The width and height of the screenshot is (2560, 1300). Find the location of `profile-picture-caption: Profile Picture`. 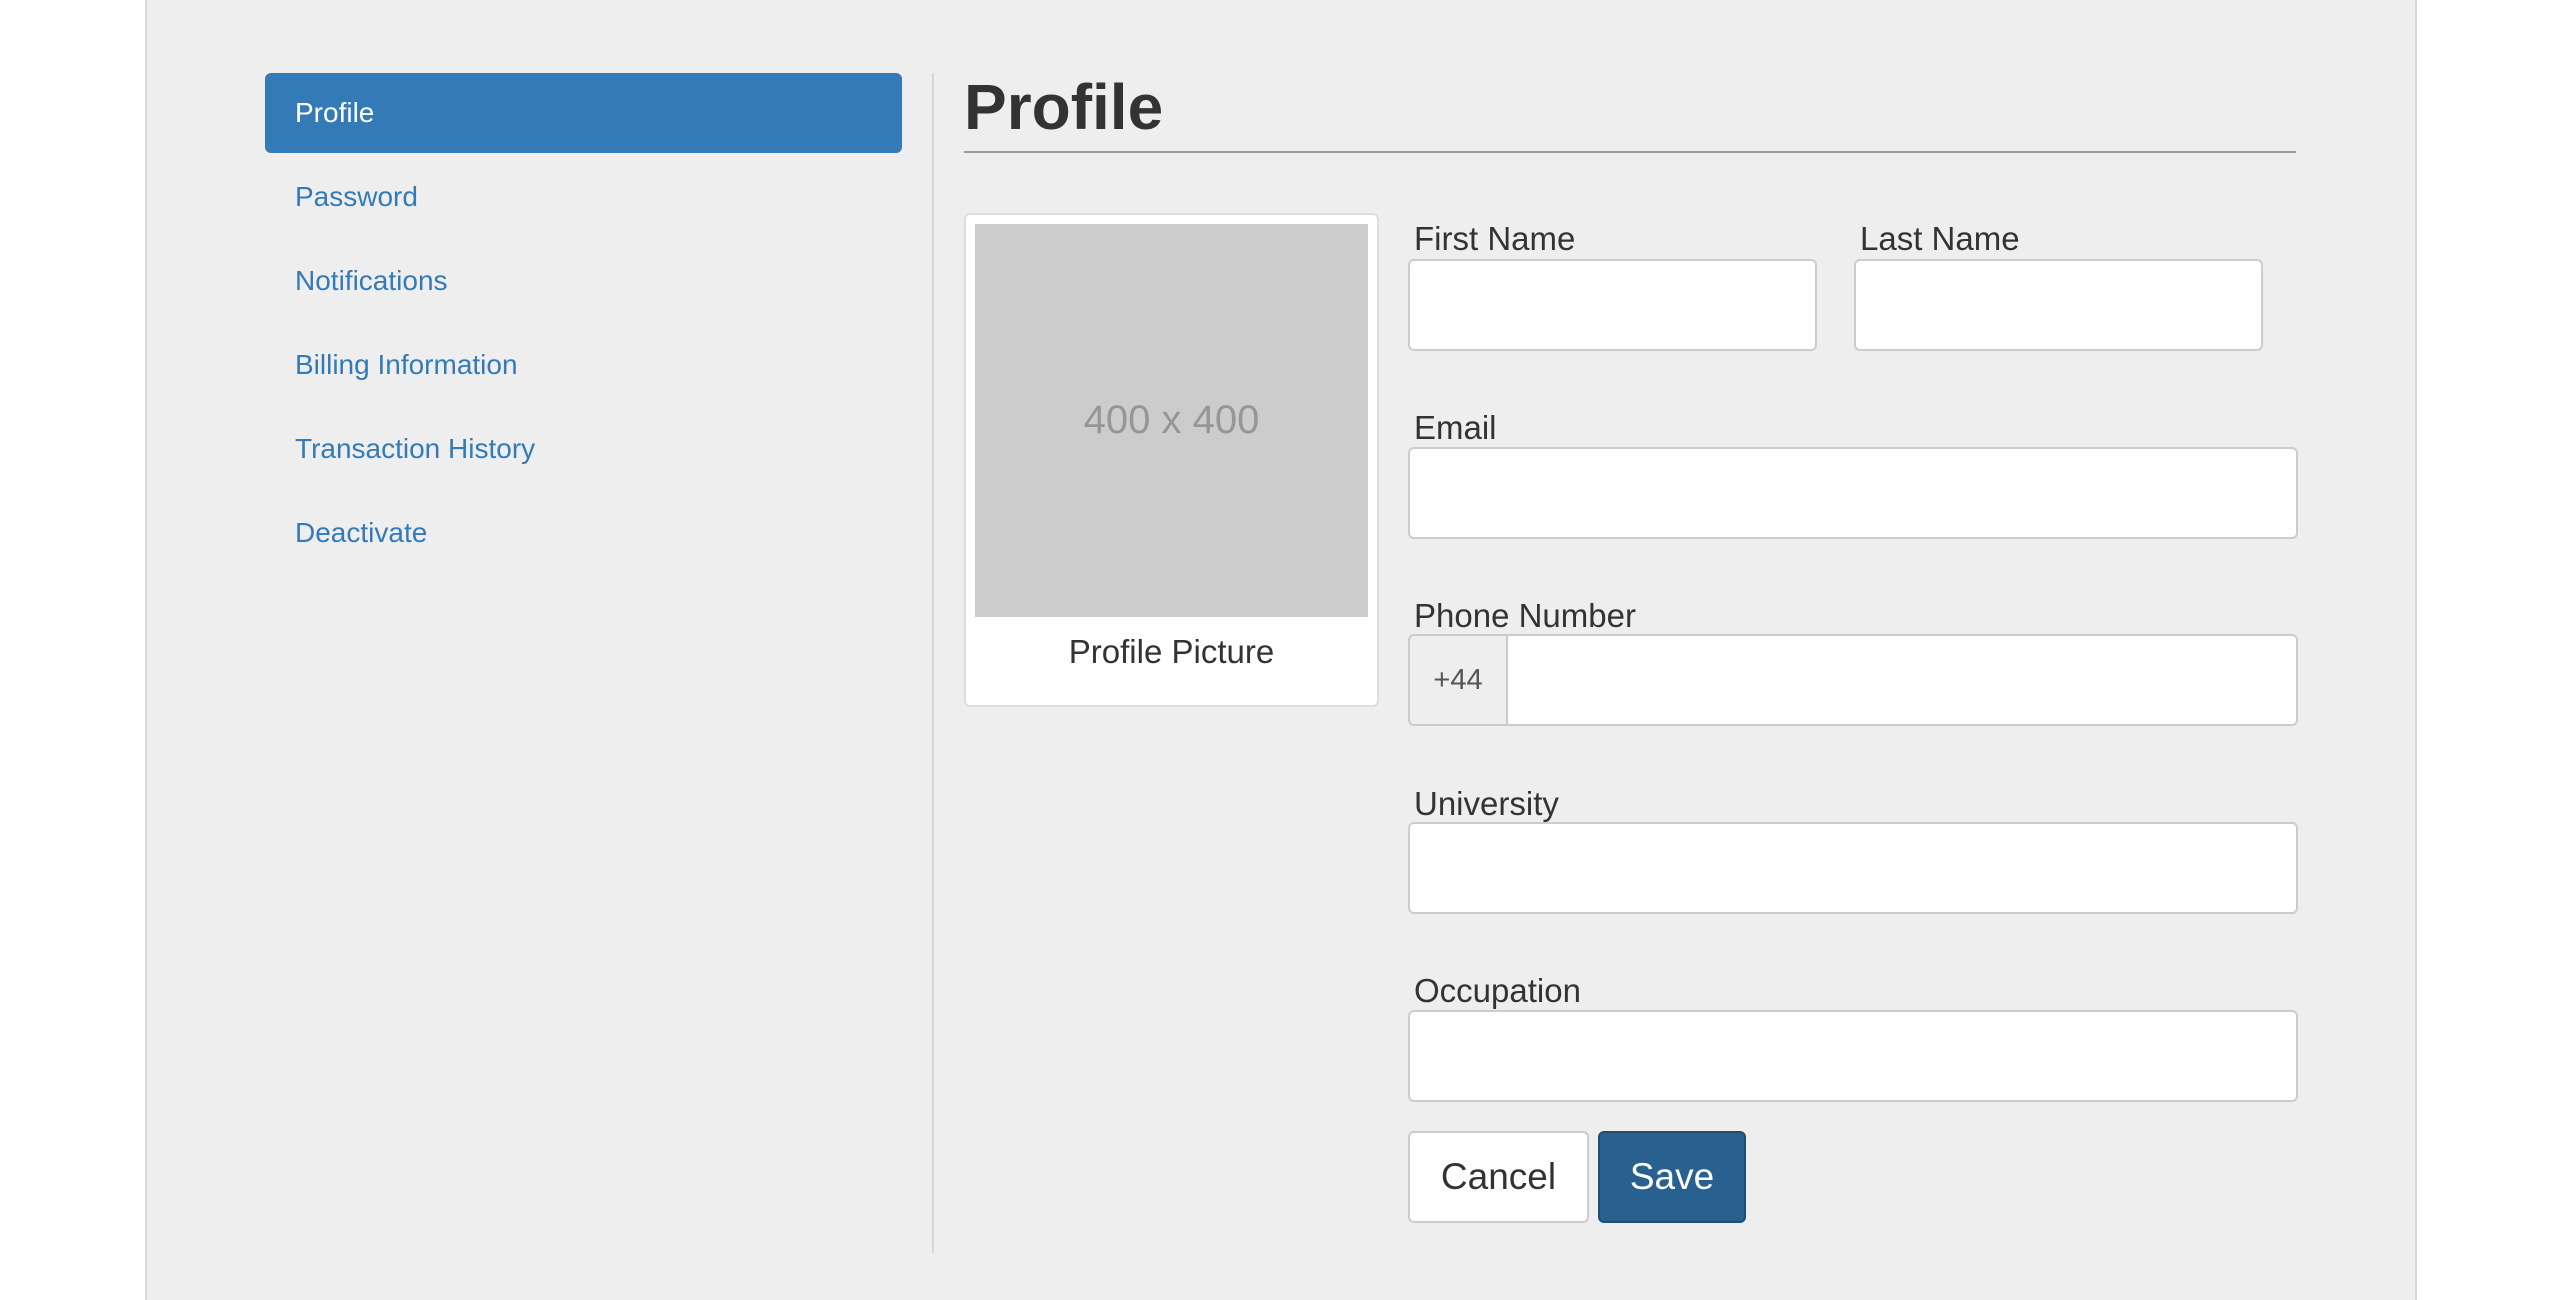

profile-picture-caption: Profile Picture is located at coordinates (1171, 651).